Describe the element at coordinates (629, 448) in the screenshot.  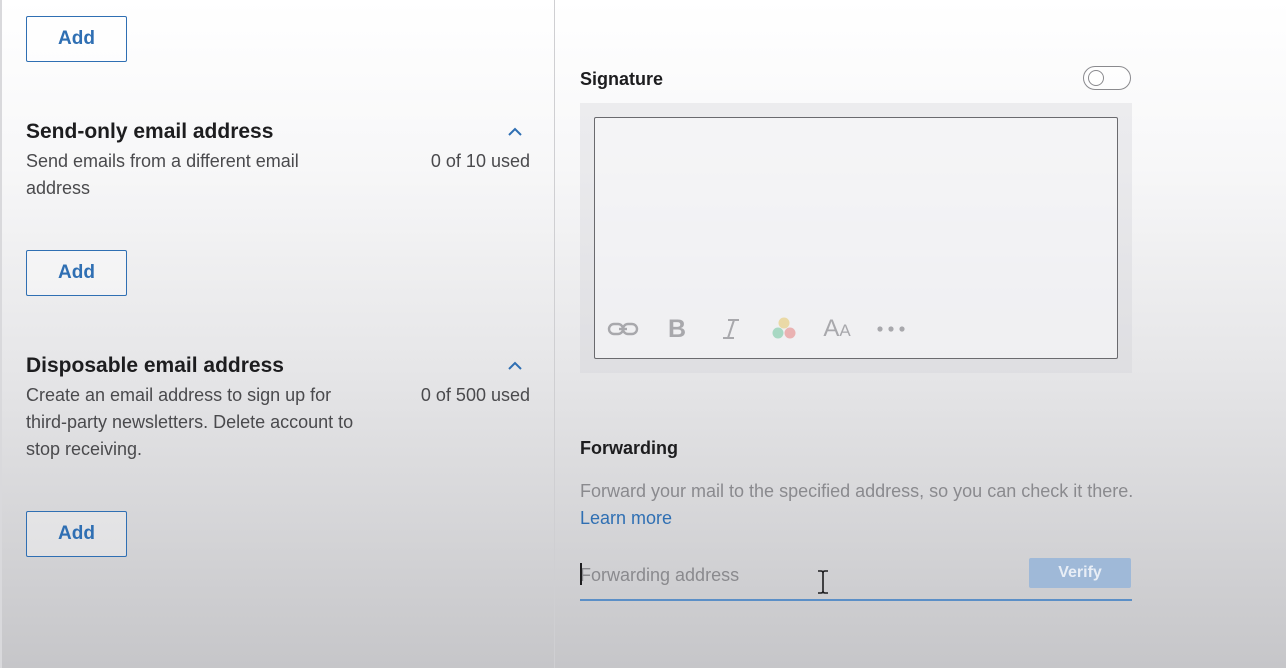
I see `forwarding-title: Forwarding` at that location.